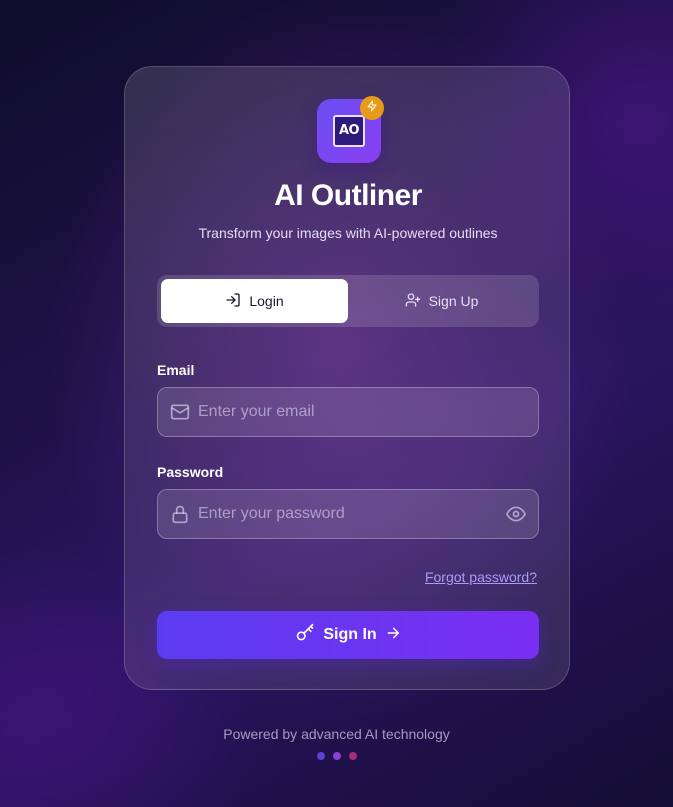 The width and height of the screenshot is (673, 807). Describe the element at coordinates (305, 635) in the screenshot. I see `key-icon` at that location.